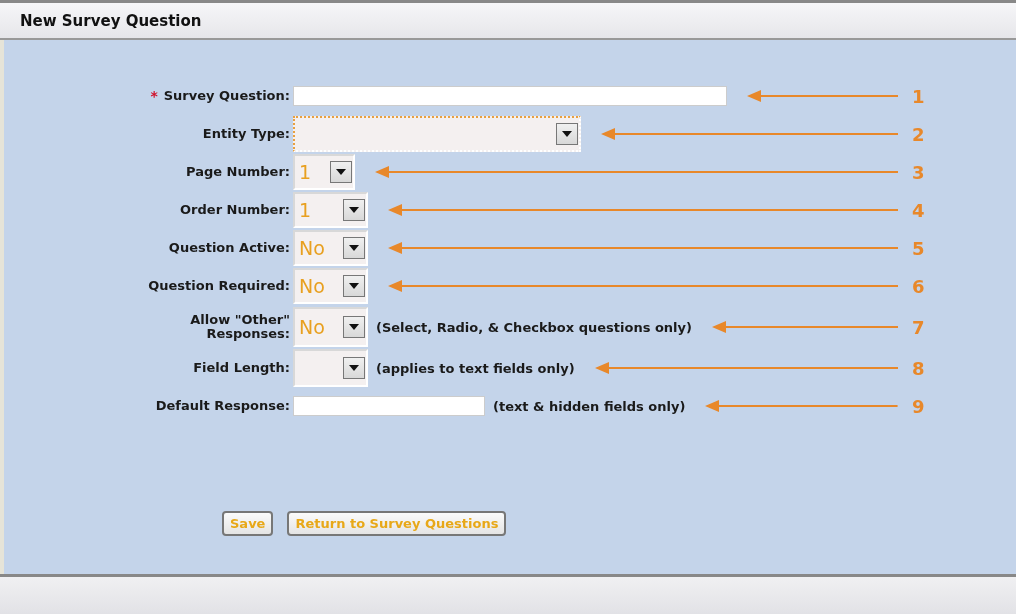 This screenshot has height=614, width=1016. I want to click on field-label: Order Number:, so click(235, 210).